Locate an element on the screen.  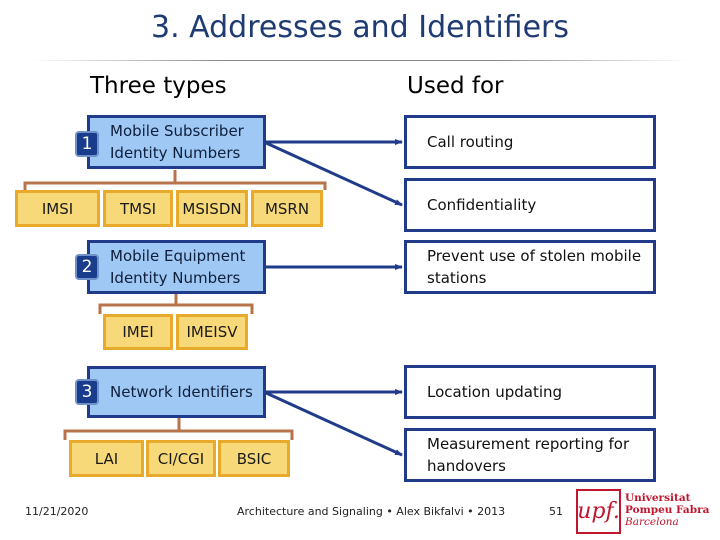
identifier-box: IMEISV is located at coordinates (212, 332).